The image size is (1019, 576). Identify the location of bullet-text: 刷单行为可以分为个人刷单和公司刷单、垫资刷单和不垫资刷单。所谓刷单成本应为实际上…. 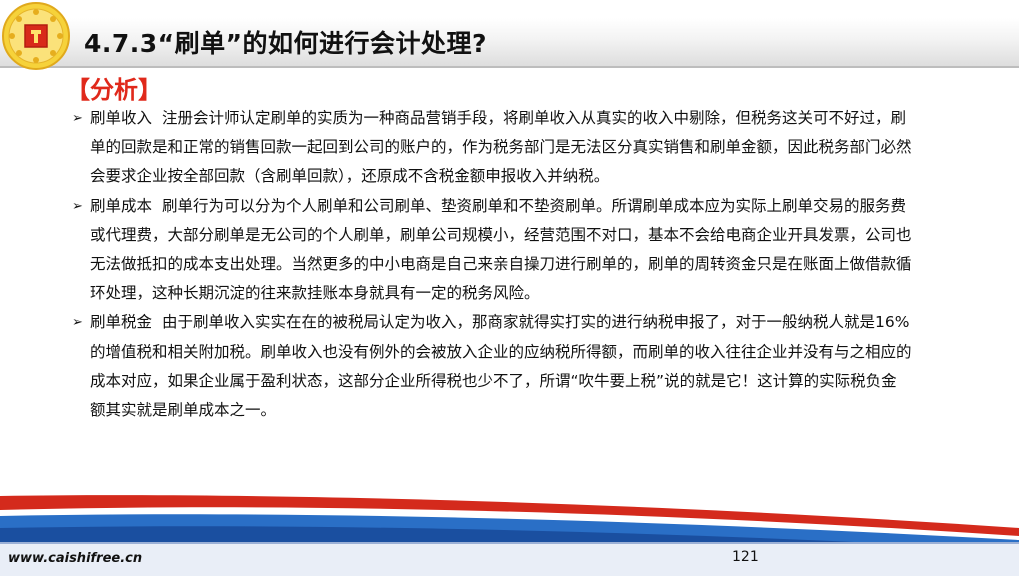
(501, 249).